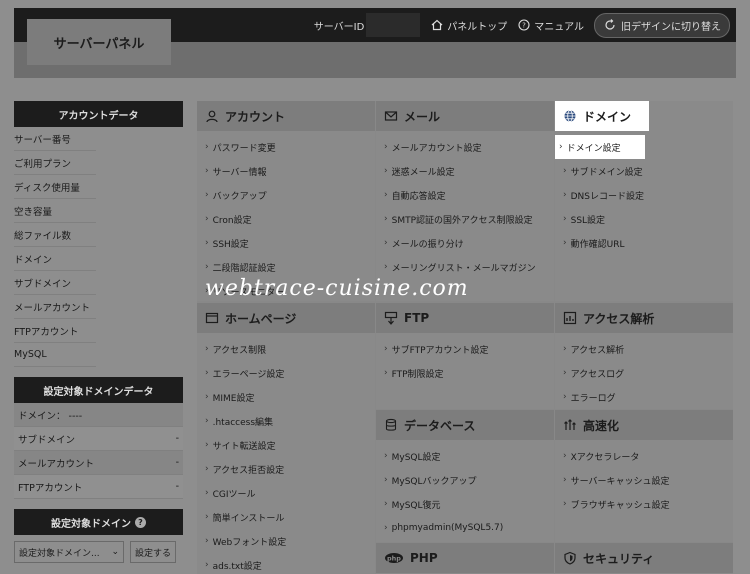 This screenshot has height=574, width=750. I want to click on section-menu: › アクセス解析 › アクセスログ › エラーログ, so click(644, 371).